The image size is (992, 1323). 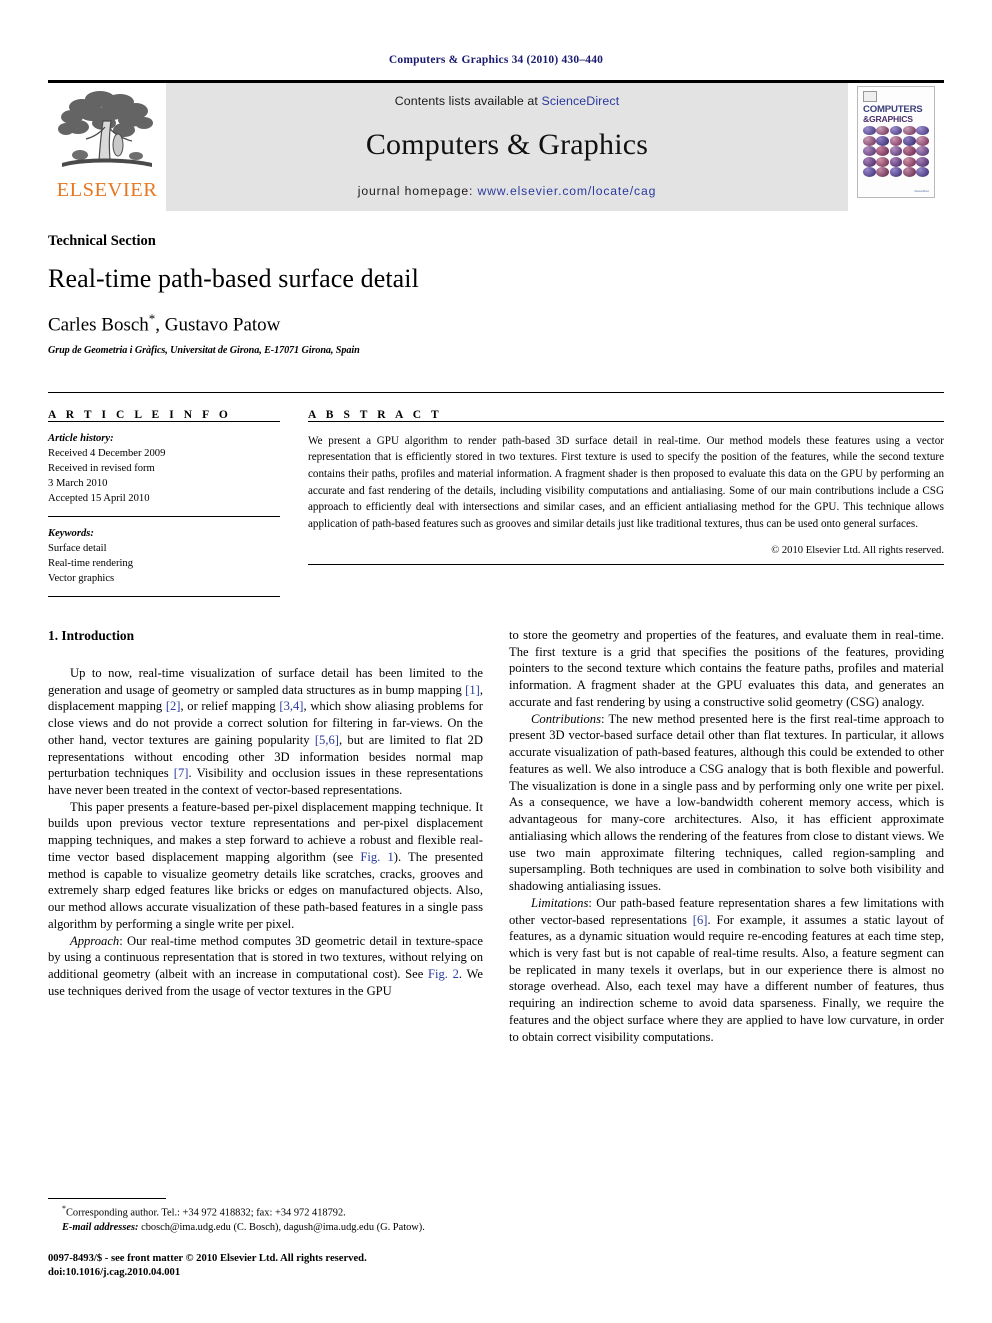 What do you see at coordinates (566, 718) in the screenshot?
I see `paragraph-lead-in: Contributions` at bounding box center [566, 718].